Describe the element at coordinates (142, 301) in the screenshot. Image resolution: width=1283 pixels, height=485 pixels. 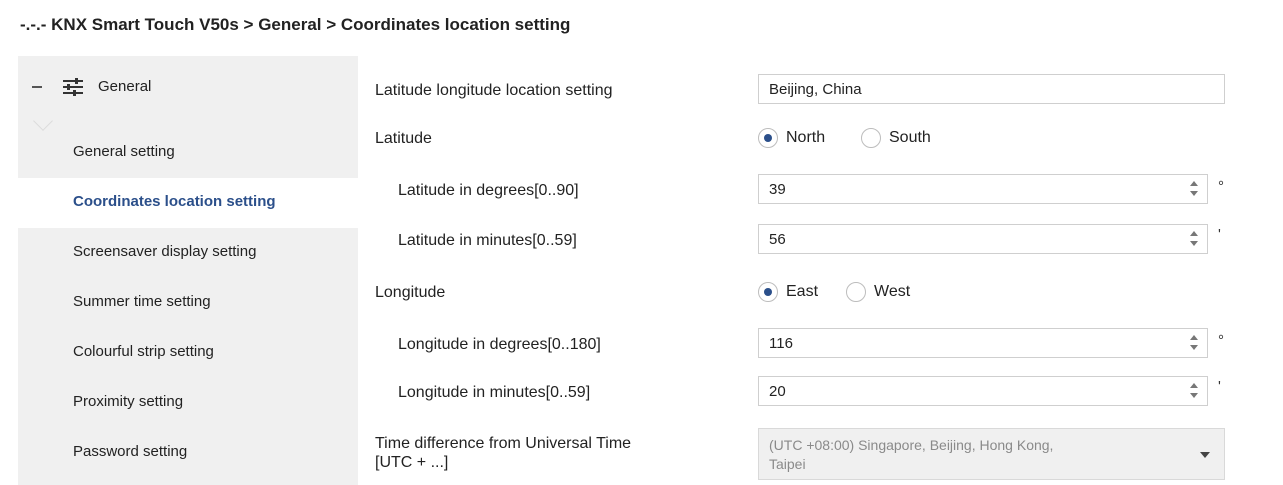
I see `sidebar-item-label: Summer time setting` at that location.